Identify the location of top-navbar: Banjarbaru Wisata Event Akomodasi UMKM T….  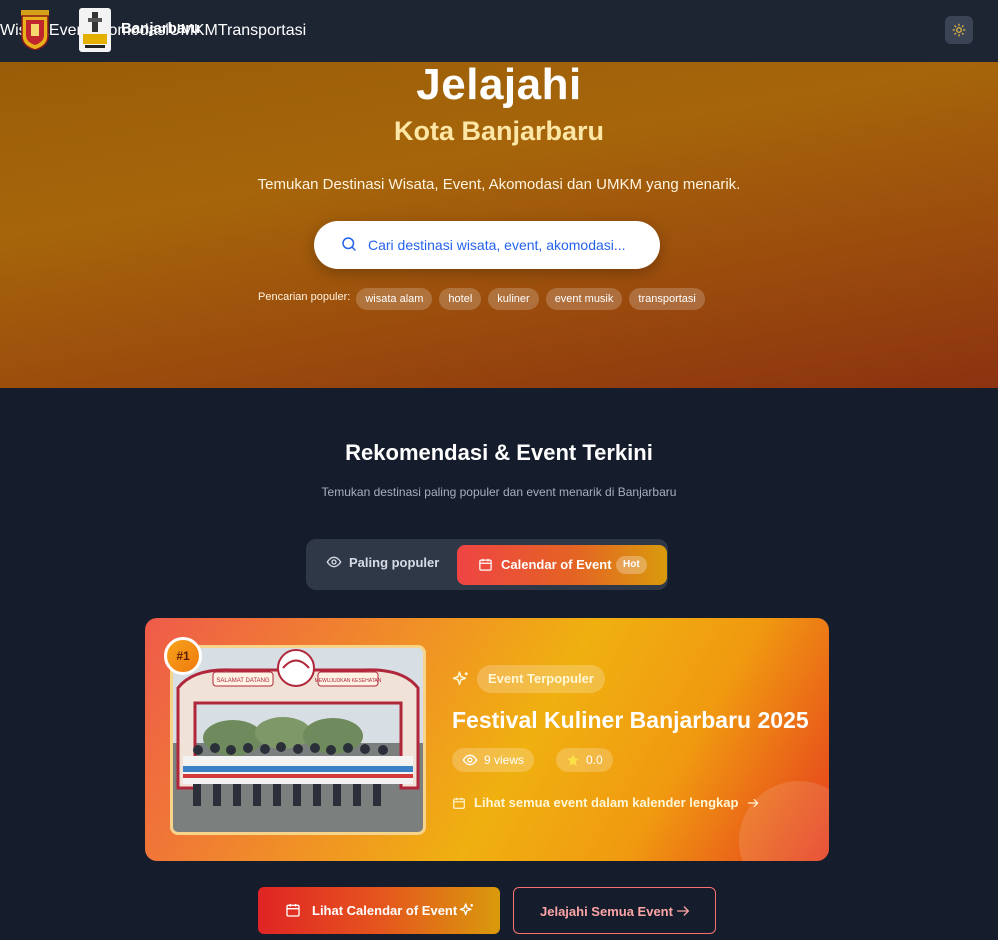
(499, 31).